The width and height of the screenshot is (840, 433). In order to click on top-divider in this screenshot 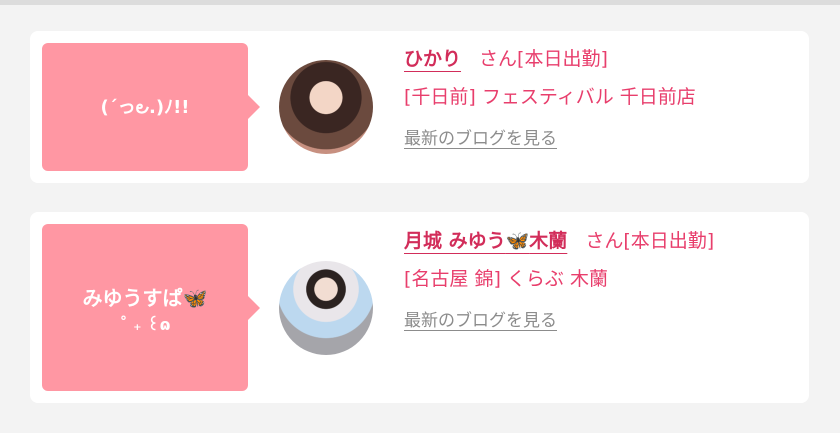, I will do `click(420, 2)`.